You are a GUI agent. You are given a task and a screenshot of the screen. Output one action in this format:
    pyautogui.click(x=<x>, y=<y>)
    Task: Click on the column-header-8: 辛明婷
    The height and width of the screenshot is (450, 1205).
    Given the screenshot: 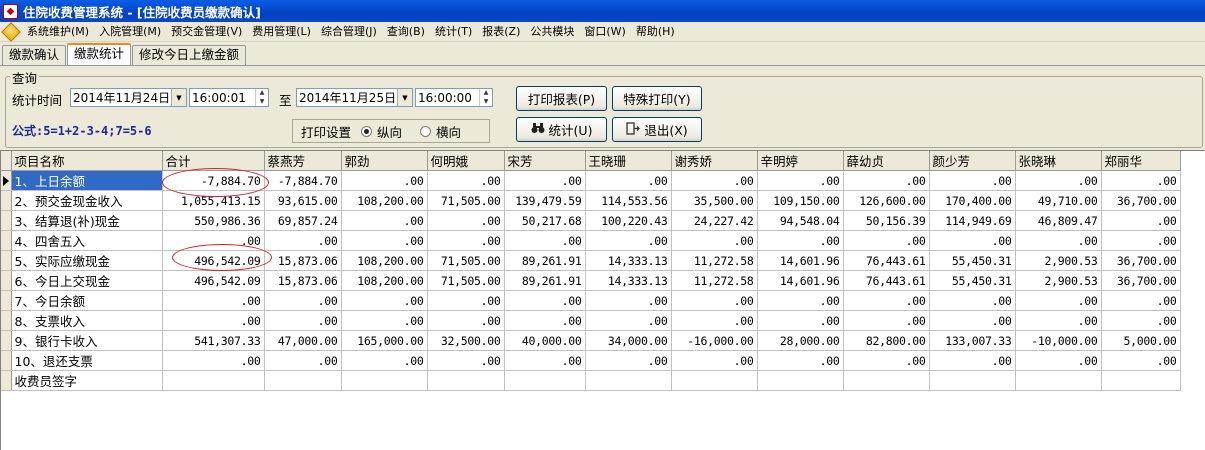 What is the action you would take?
    pyautogui.click(x=800, y=161)
    